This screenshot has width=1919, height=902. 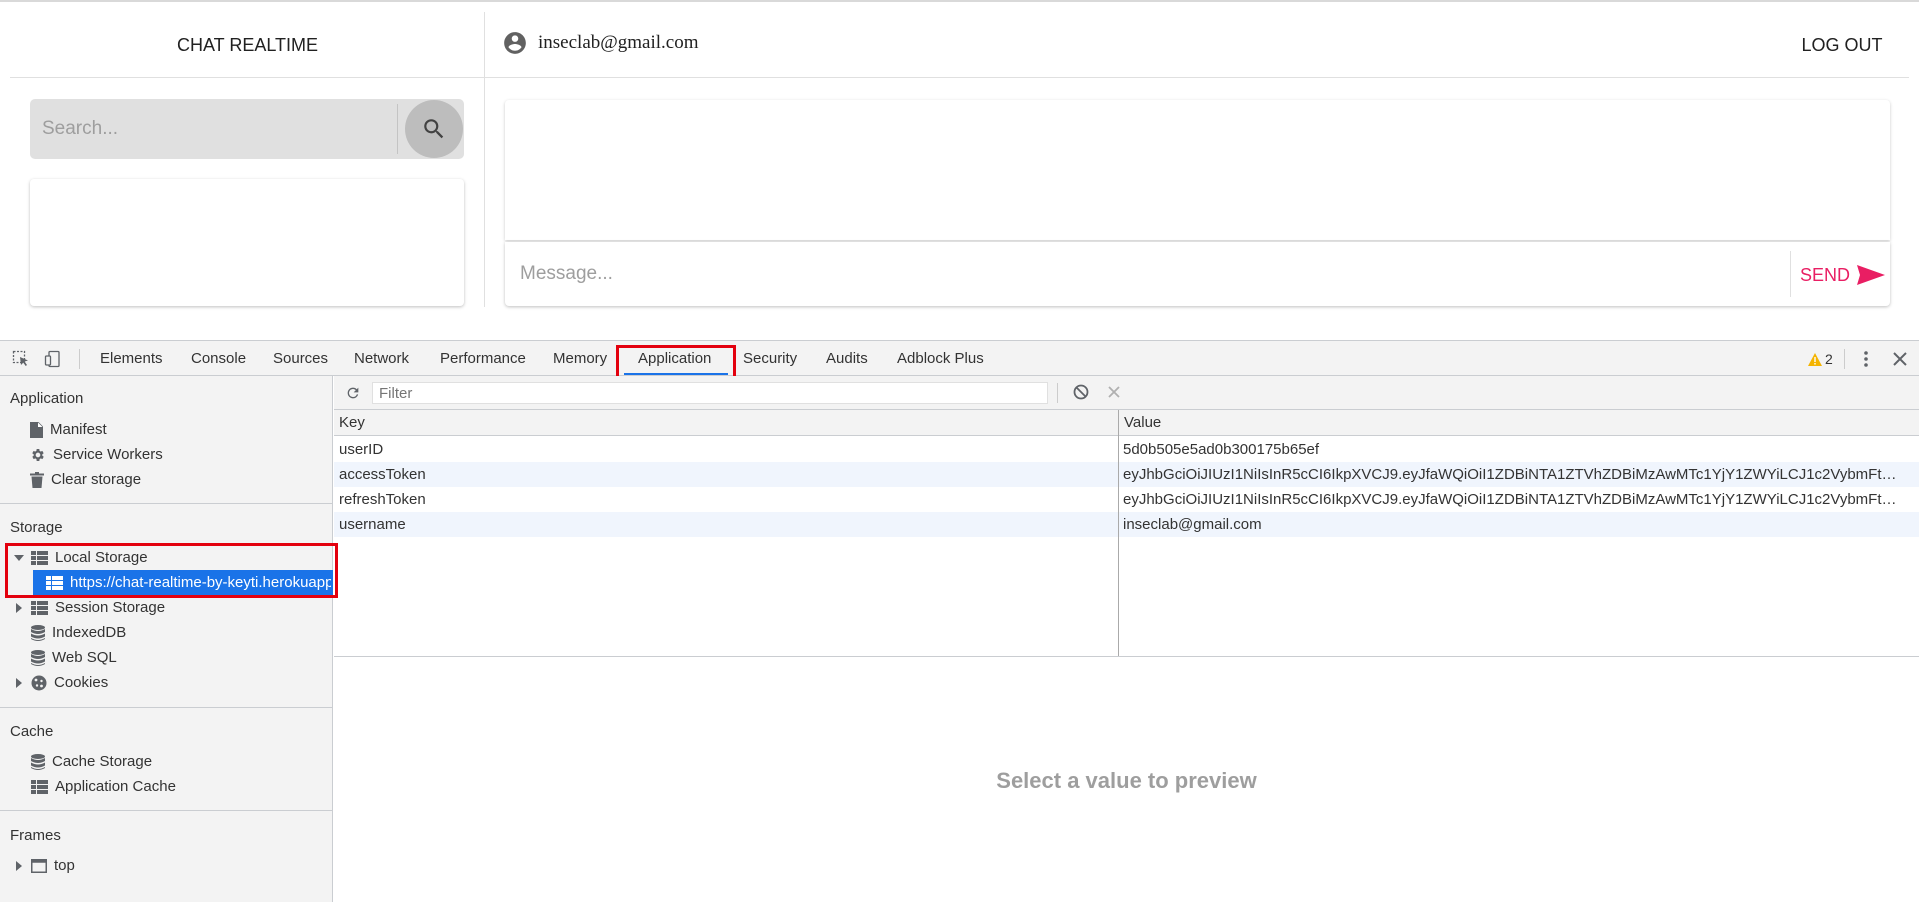 I want to click on tab-audits: Audits, so click(x=847, y=358).